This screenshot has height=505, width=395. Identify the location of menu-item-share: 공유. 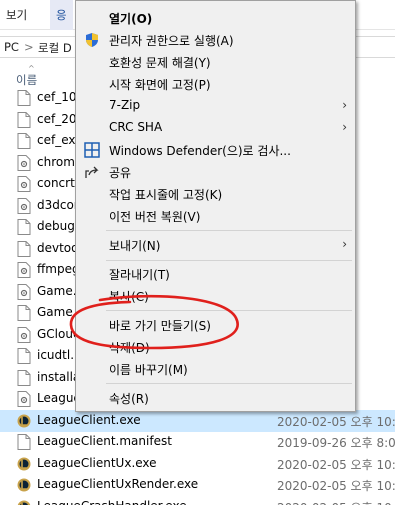
(215, 172).